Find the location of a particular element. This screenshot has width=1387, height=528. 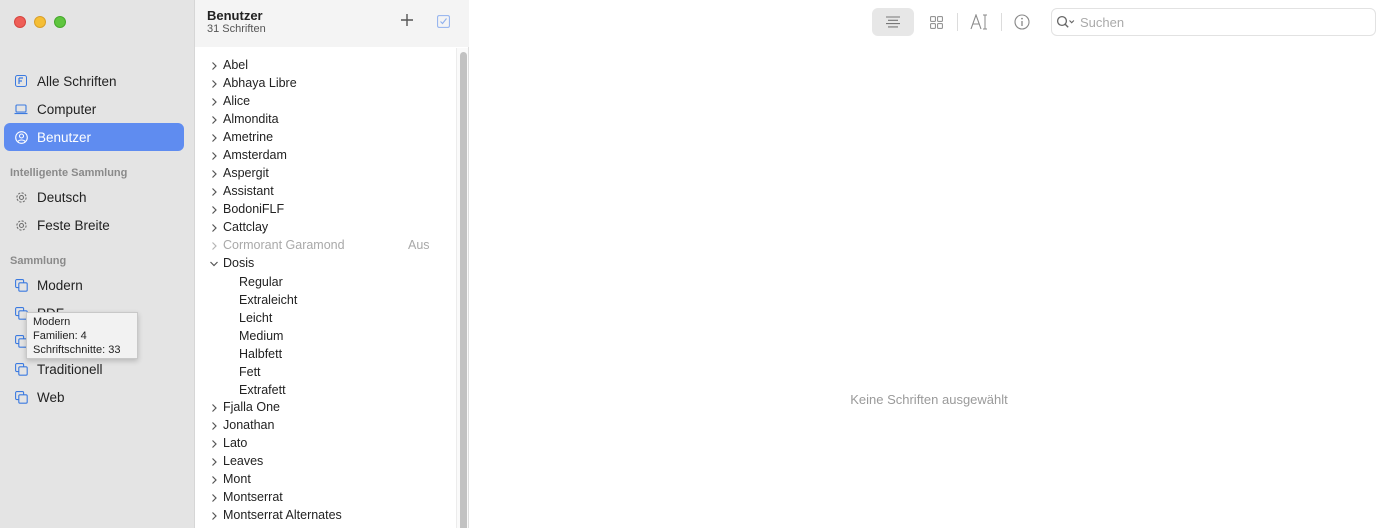

font-status: Aus is located at coordinates (419, 245).